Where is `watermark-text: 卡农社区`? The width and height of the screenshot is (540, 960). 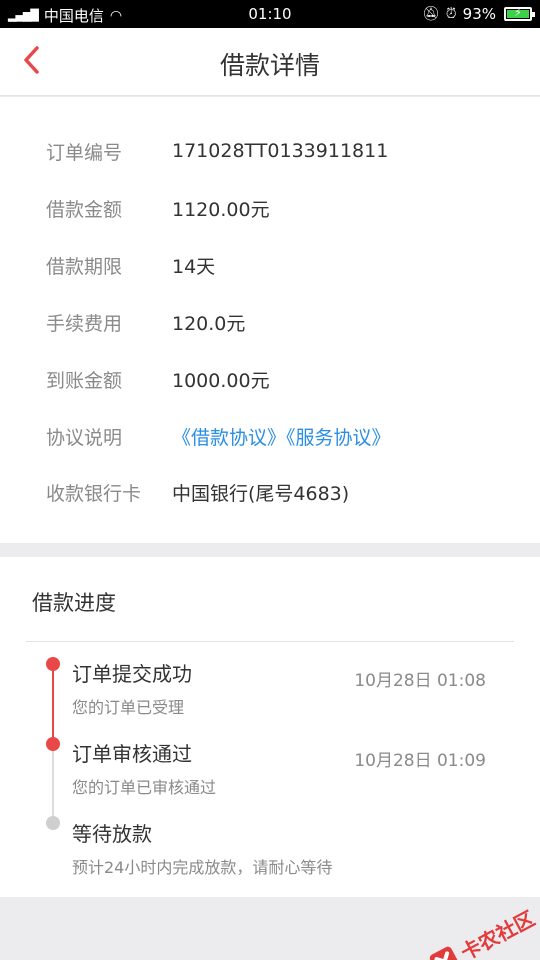
watermark-text: 卡农社区 is located at coordinates (497, 932).